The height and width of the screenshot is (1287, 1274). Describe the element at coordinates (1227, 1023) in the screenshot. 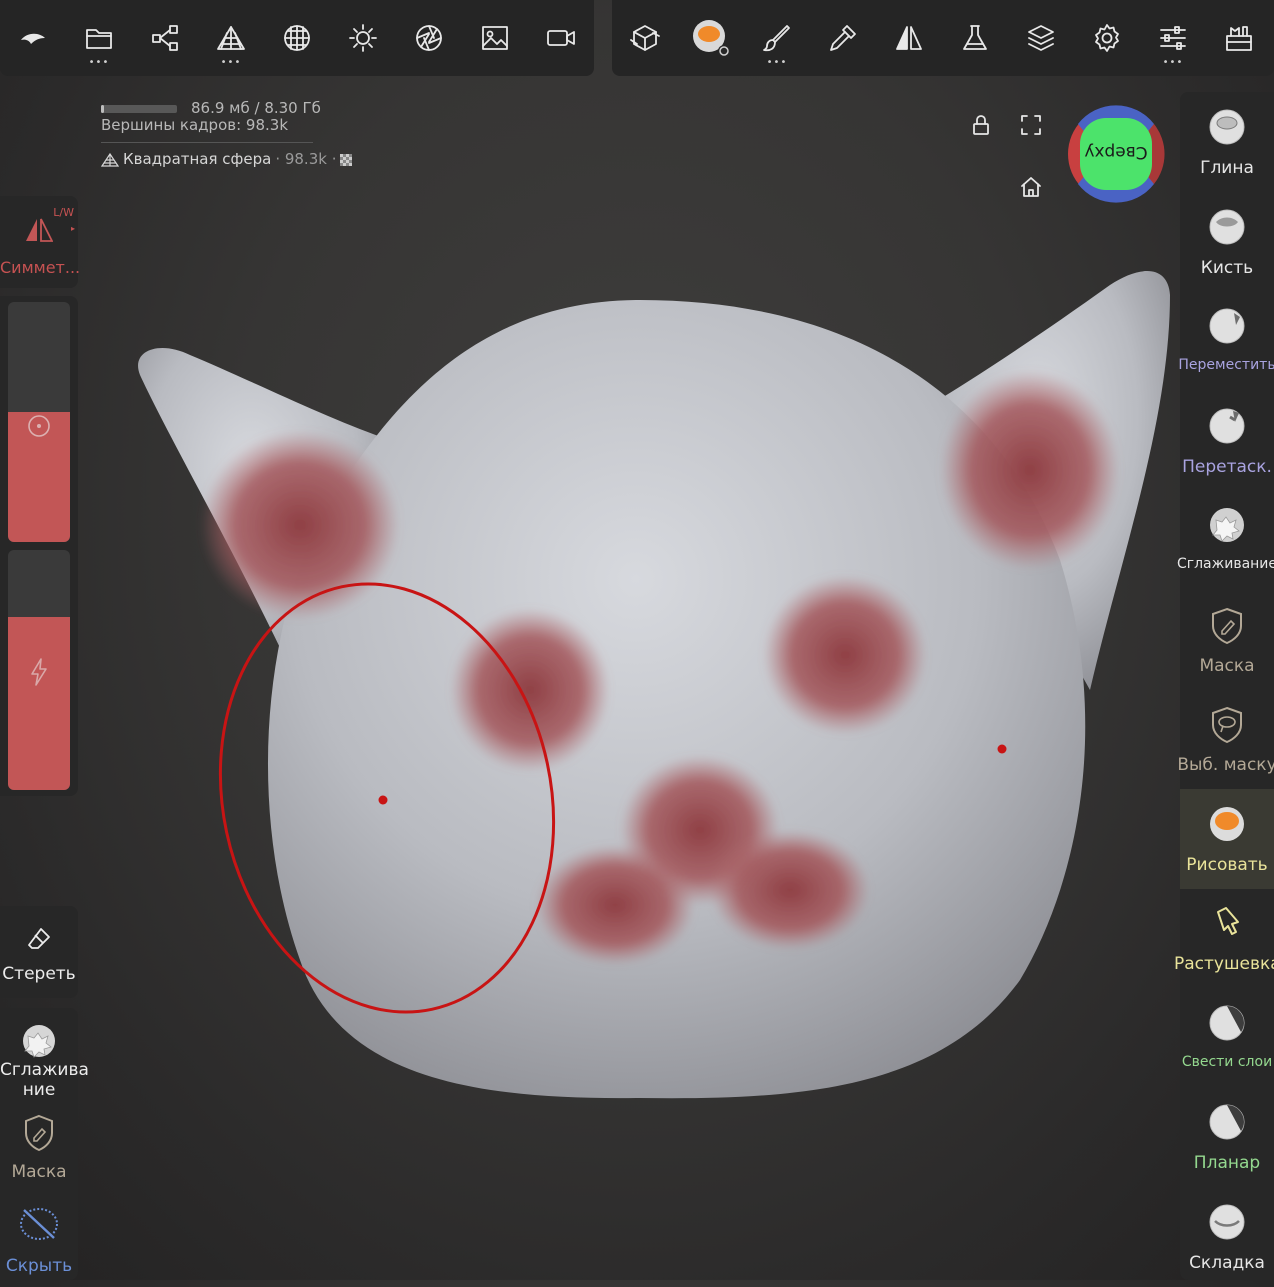

I see `flatten-layers-ball-icon` at that location.